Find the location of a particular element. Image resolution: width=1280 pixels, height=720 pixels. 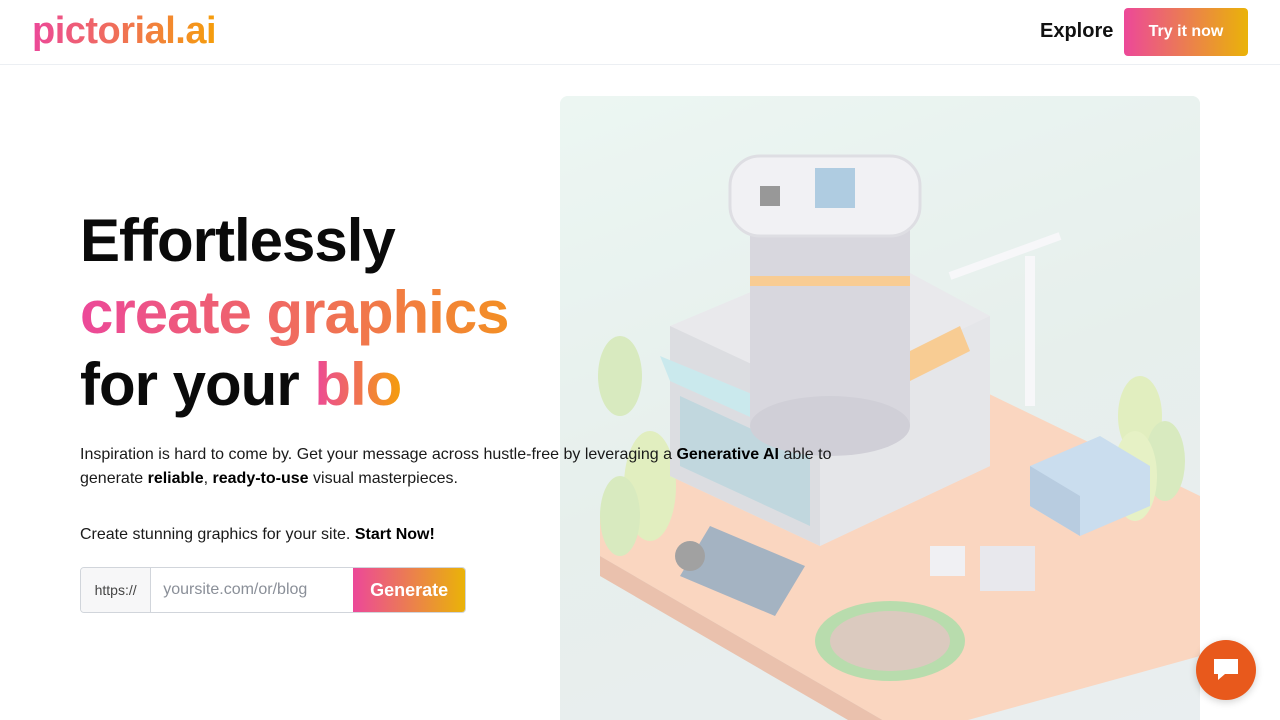

headline-line-3: for your blo is located at coordinates (340, 385).